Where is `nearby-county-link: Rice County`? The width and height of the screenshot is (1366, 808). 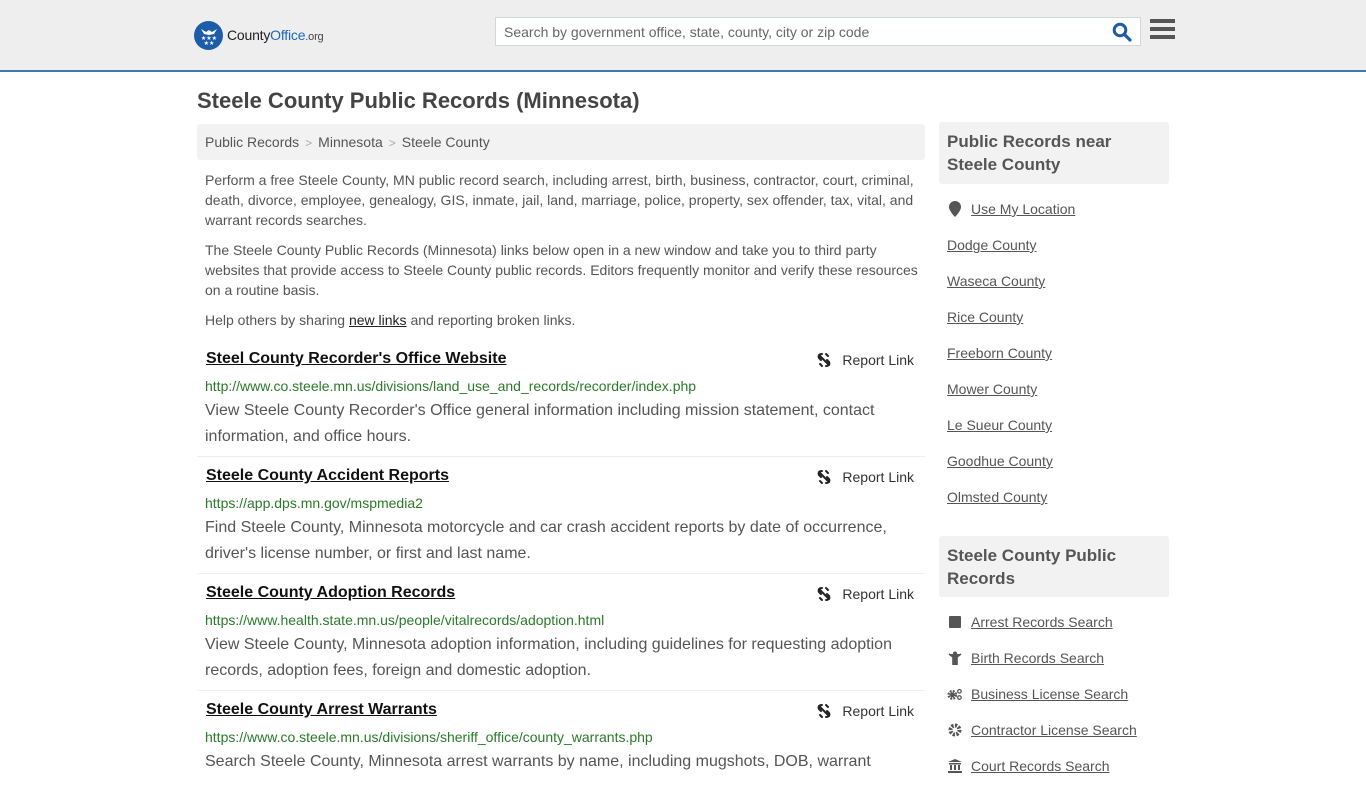 nearby-county-link: Rice County is located at coordinates (985, 317).